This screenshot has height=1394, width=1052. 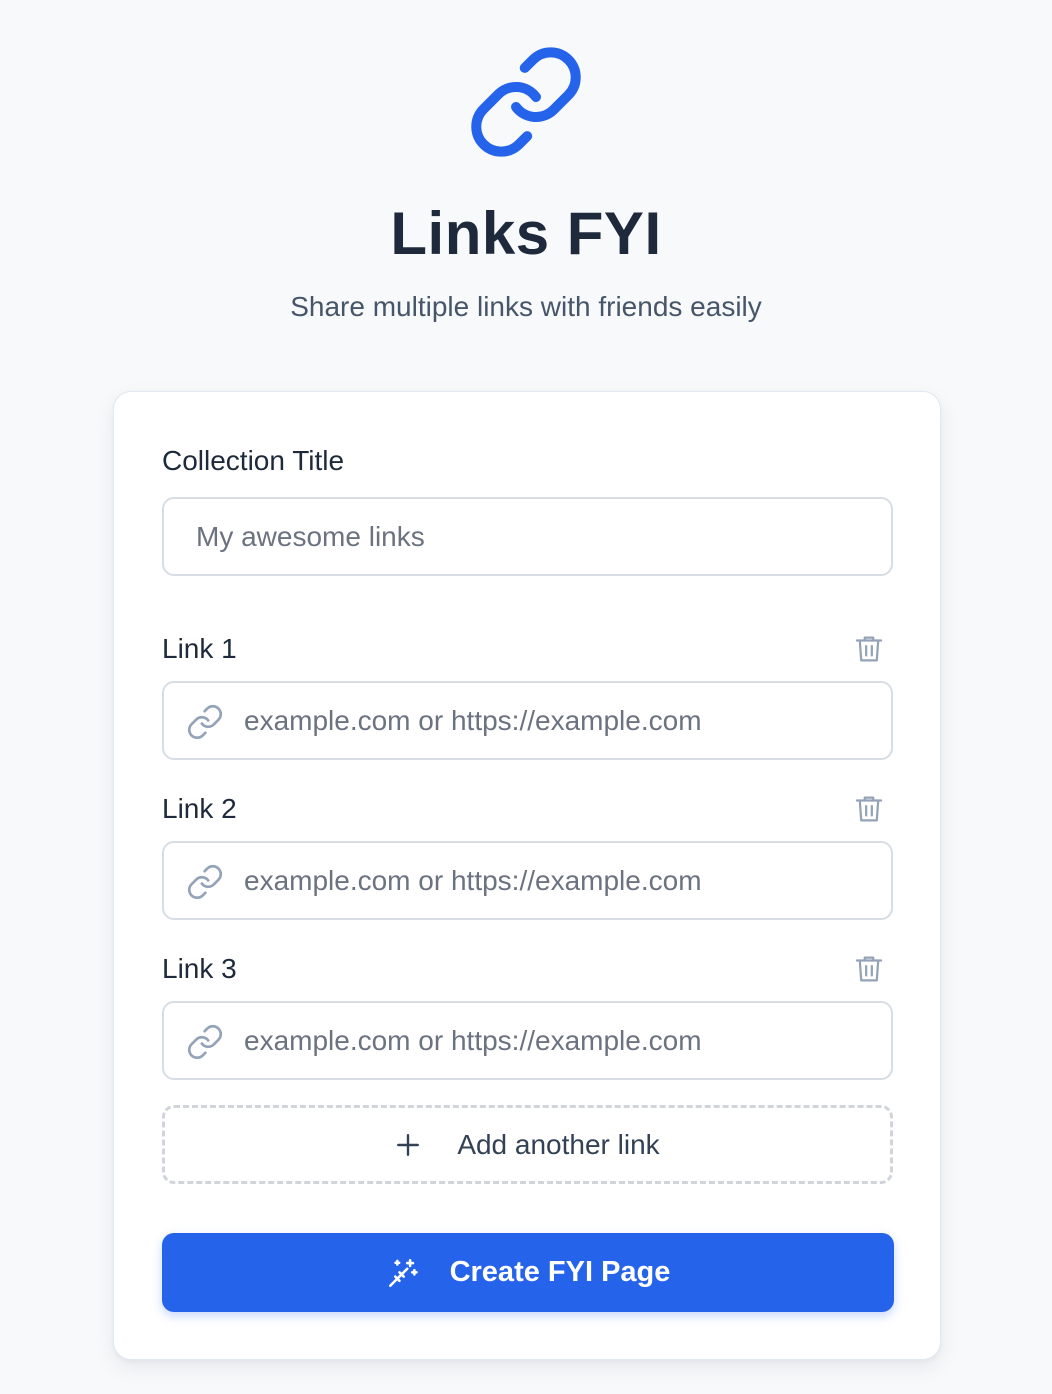 I want to click on plus-icon, so click(x=408, y=1145).